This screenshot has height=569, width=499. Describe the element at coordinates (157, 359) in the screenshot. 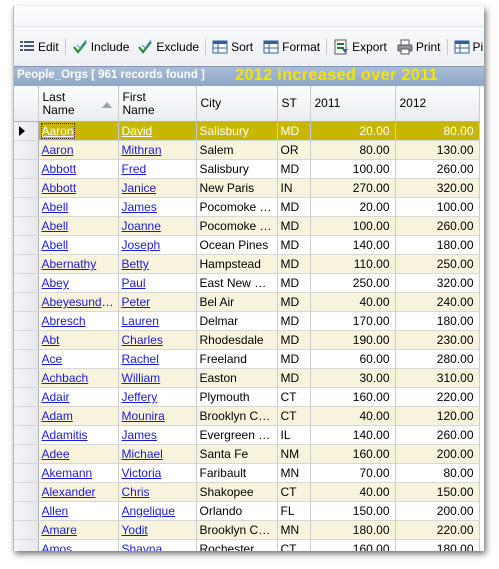

I see `cell-first-name: Rachel` at that location.